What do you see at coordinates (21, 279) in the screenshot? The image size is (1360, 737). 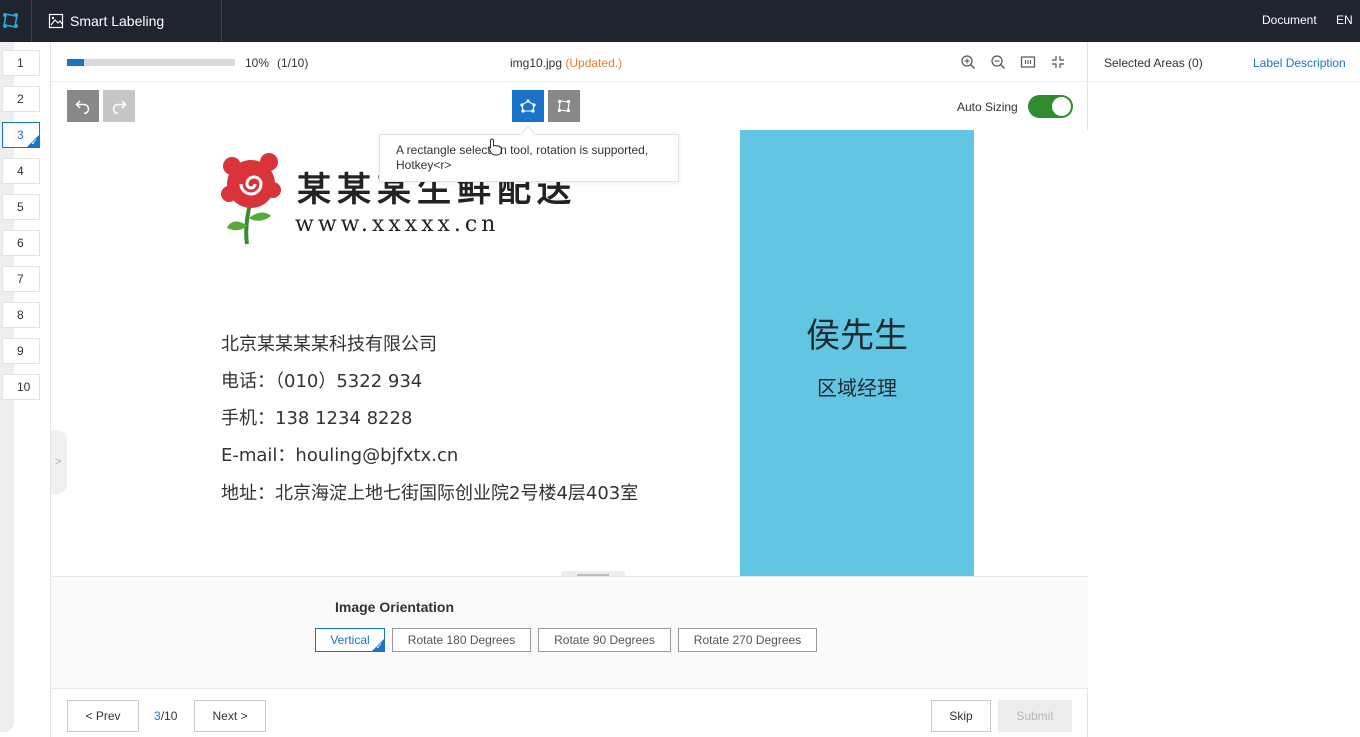 I see `thumbnail-item: 7` at bounding box center [21, 279].